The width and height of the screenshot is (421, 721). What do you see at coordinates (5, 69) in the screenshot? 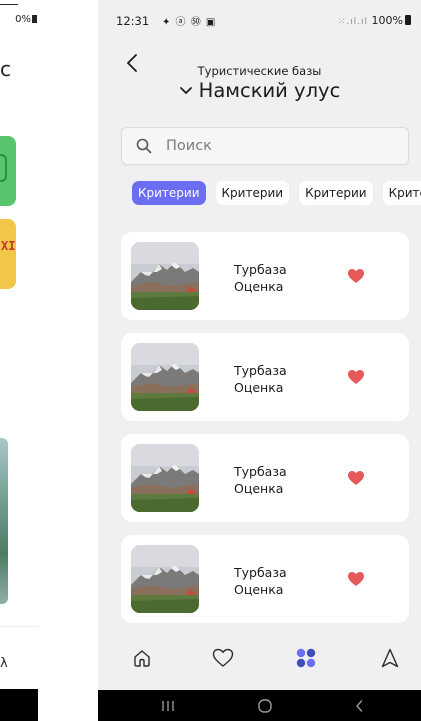
I see `left-partial-heading: с` at bounding box center [5, 69].